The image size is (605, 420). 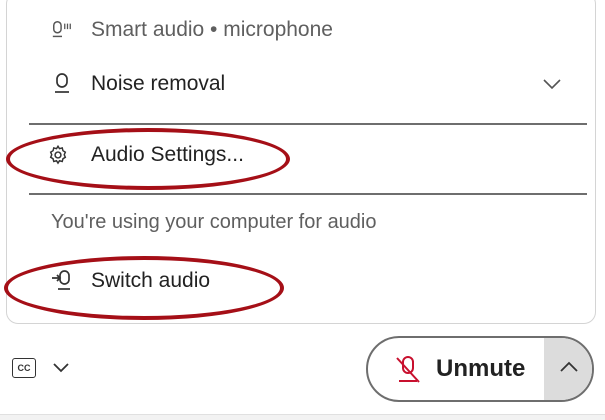 What do you see at coordinates (214, 222) in the screenshot?
I see `audio-source-info: You're using your computer for audio` at bounding box center [214, 222].